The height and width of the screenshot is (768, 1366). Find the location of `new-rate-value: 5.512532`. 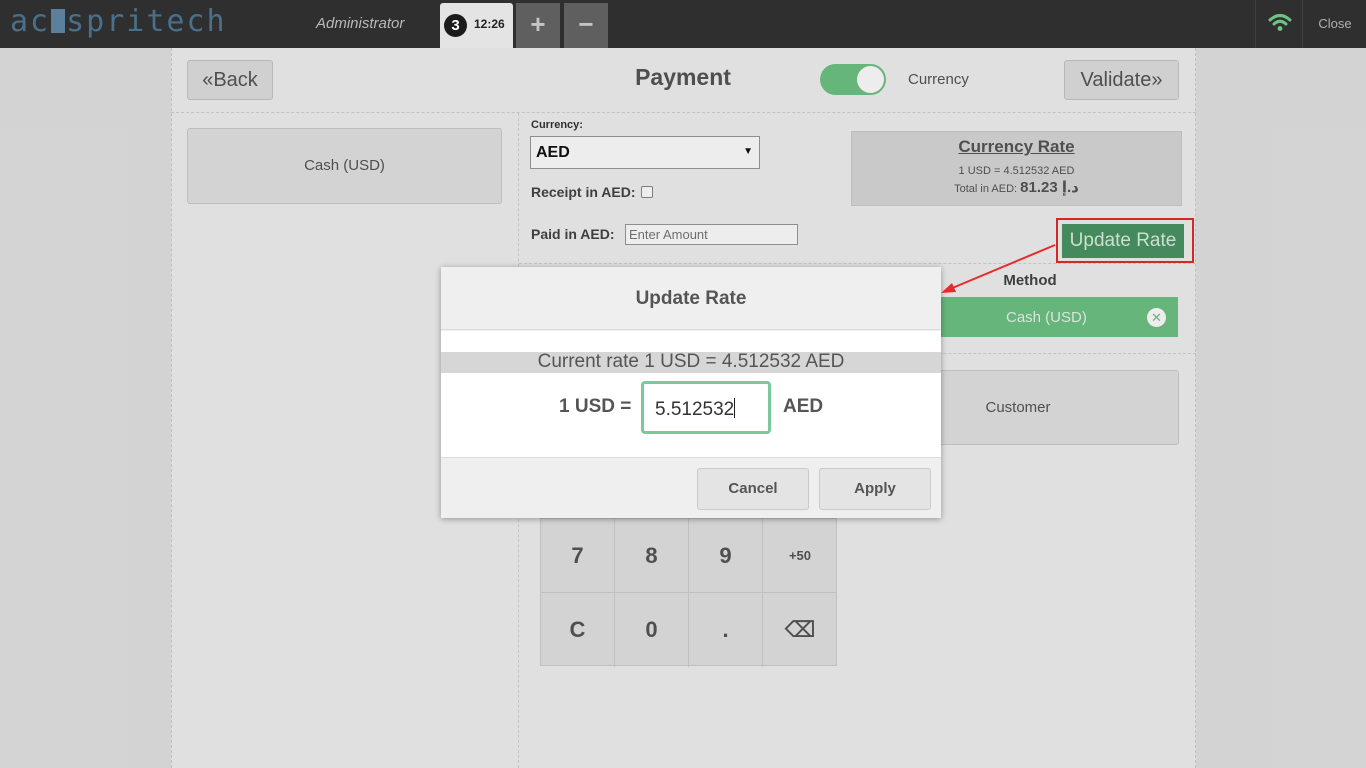

new-rate-value: 5.512532 is located at coordinates (695, 409).